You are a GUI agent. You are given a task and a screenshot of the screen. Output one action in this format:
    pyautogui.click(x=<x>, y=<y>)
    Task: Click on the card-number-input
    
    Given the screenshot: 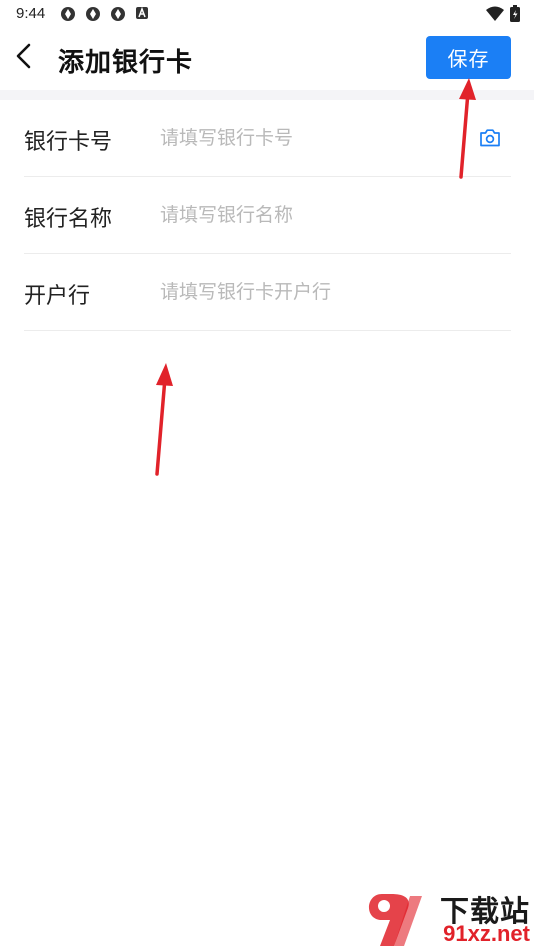 What is the action you would take?
    pyautogui.click(x=310, y=138)
    